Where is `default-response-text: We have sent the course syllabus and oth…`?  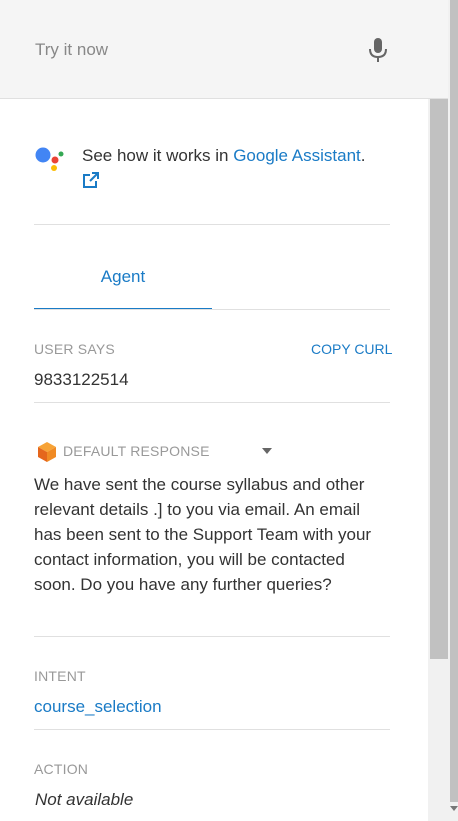
default-response-text: We have sent the course syllabus and oth… is located at coordinates (203, 534).